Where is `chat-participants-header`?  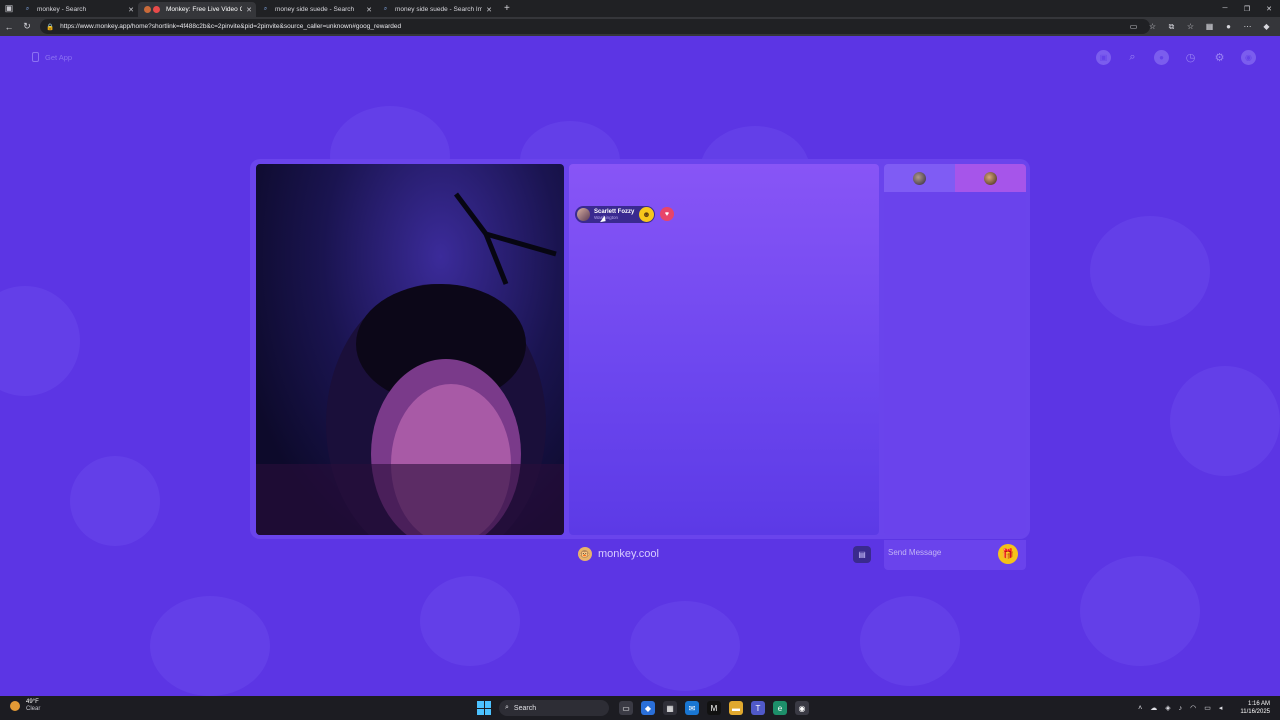
chat-participants-header is located at coordinates (955, 178).